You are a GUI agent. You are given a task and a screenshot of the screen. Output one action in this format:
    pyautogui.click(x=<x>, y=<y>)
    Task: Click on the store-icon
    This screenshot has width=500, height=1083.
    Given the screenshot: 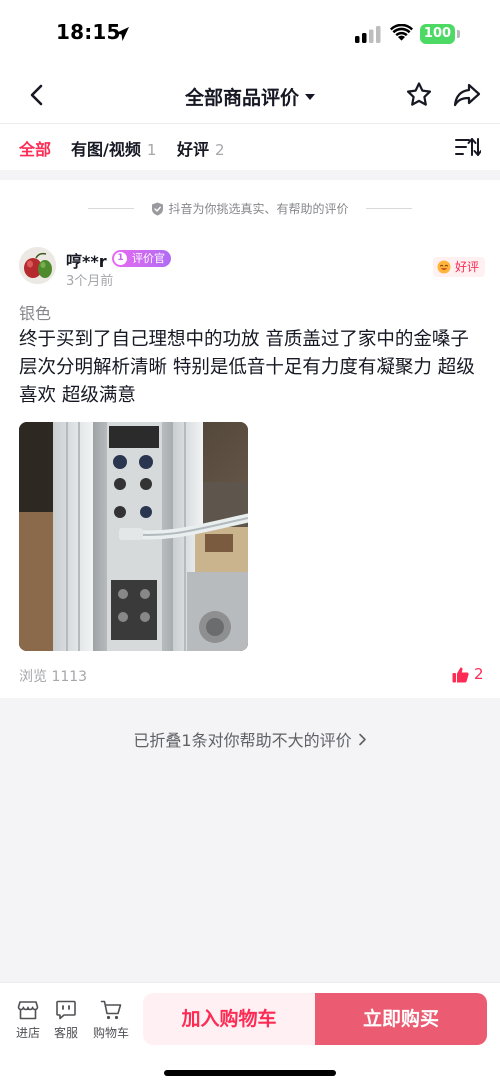 What is the action you would take?
    pyautogui.click(x=28, y=1010)
    